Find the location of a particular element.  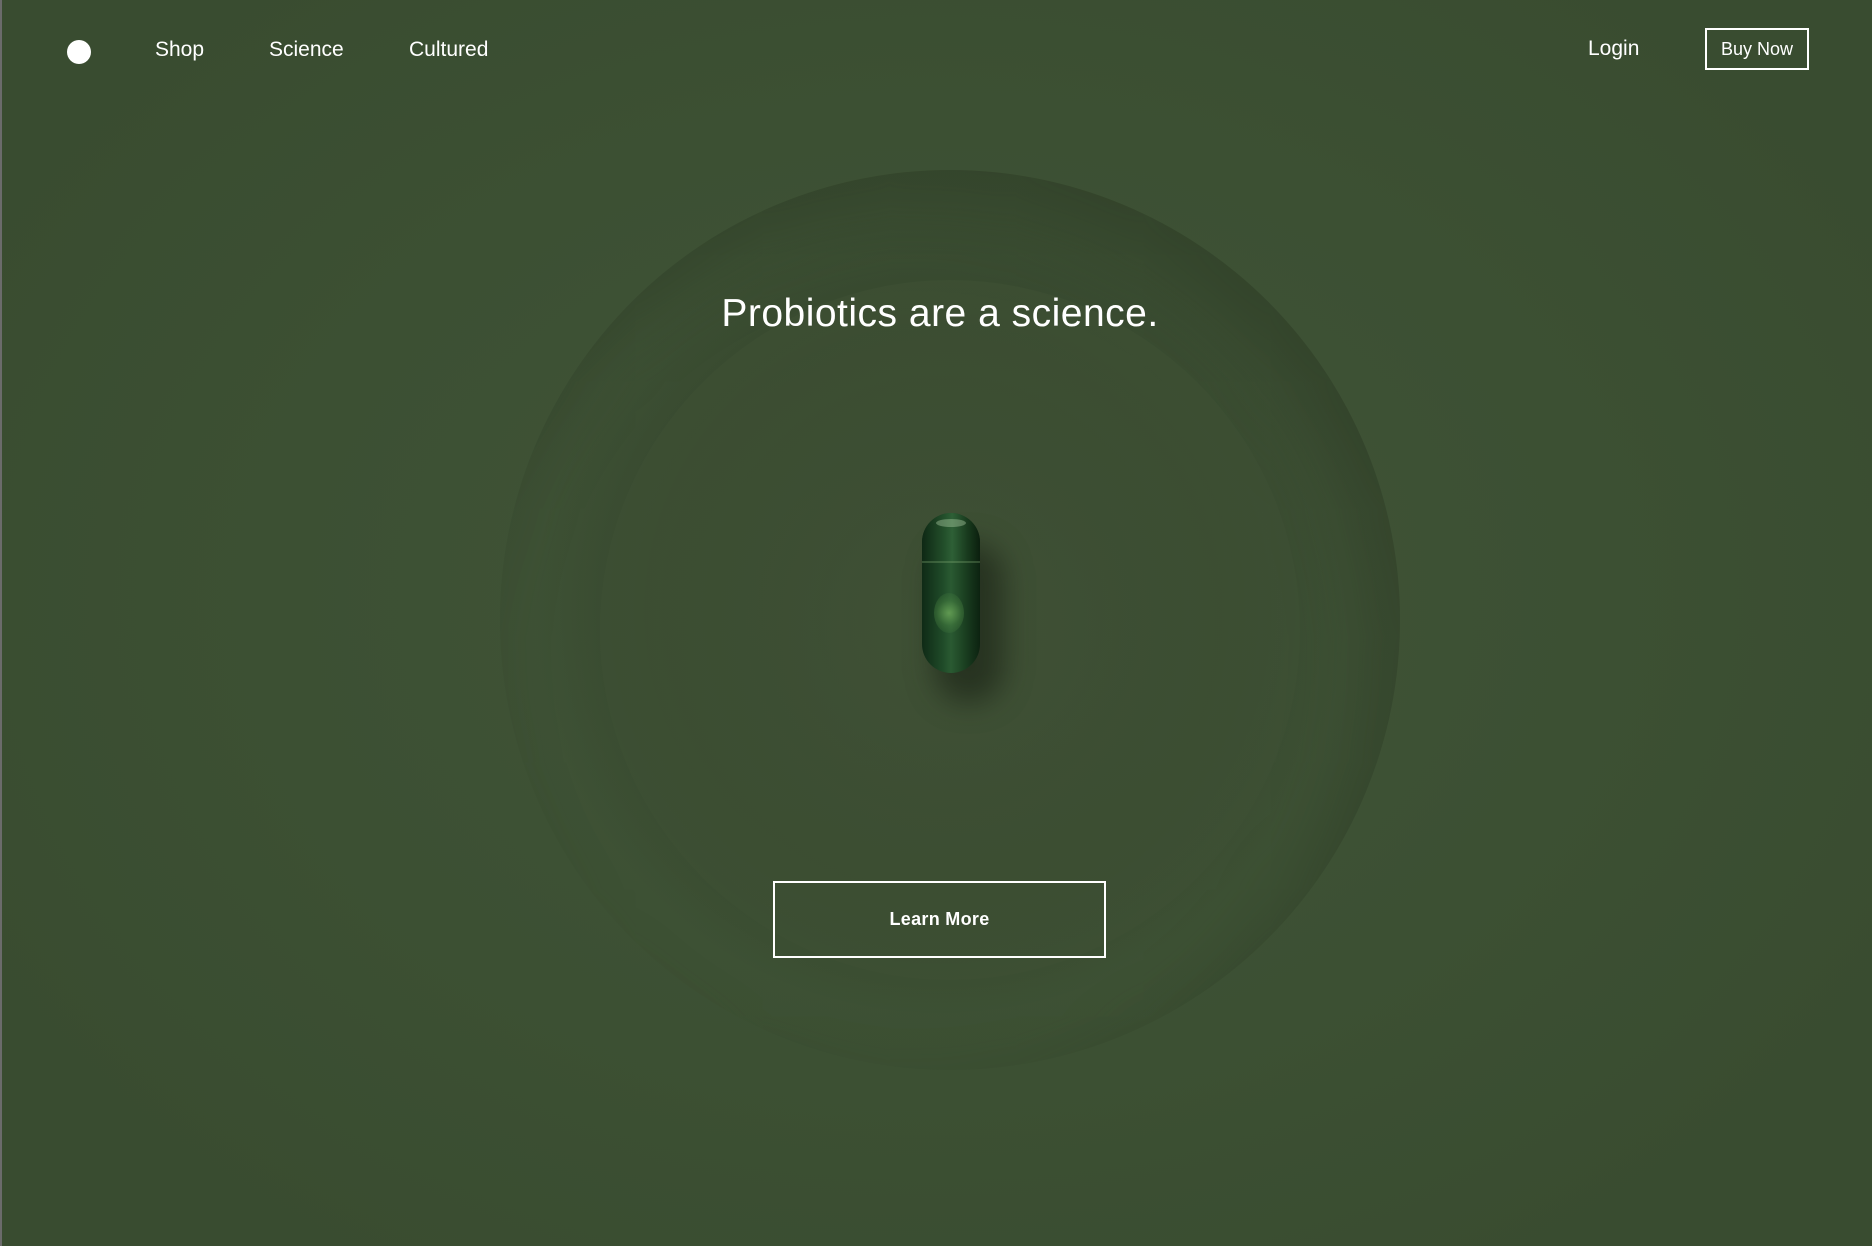

top-navigation: Shop Science Cultured Login Buy Now is located at coordinates (936, 50).